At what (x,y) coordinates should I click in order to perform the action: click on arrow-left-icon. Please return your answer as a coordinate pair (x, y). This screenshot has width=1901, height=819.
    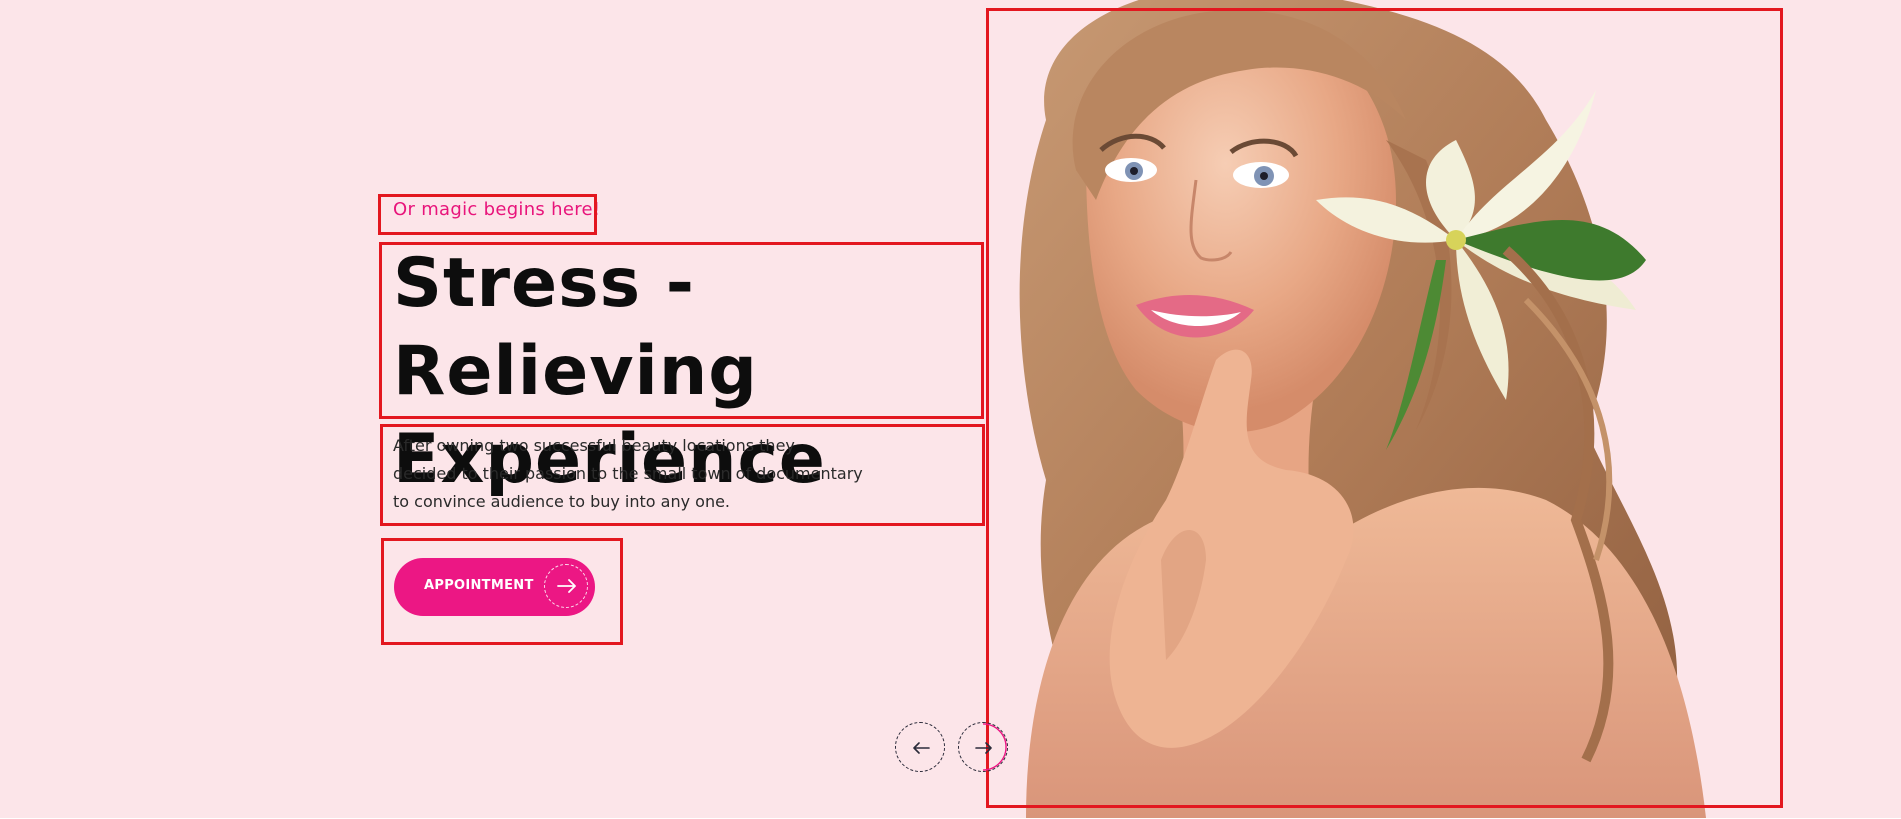
    Looking at the image, I should click on (921, 748).